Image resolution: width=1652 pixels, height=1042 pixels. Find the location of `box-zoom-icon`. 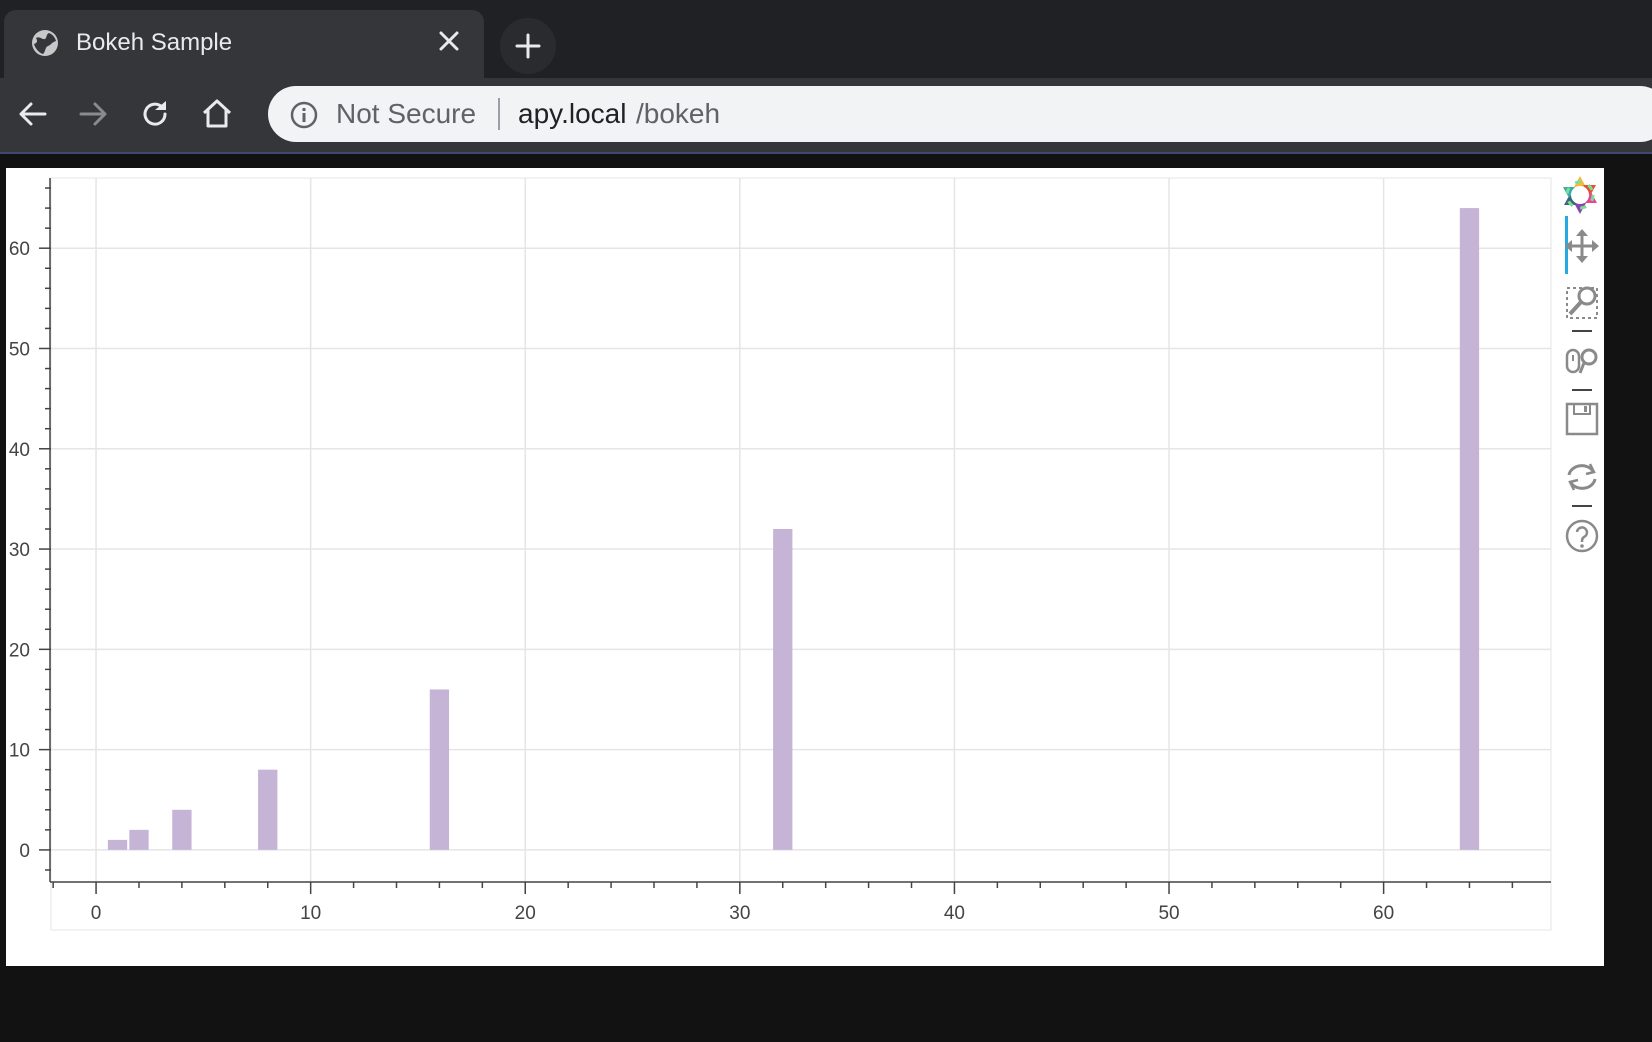

box-zoom-icon is located at coordinates (1582, 302).